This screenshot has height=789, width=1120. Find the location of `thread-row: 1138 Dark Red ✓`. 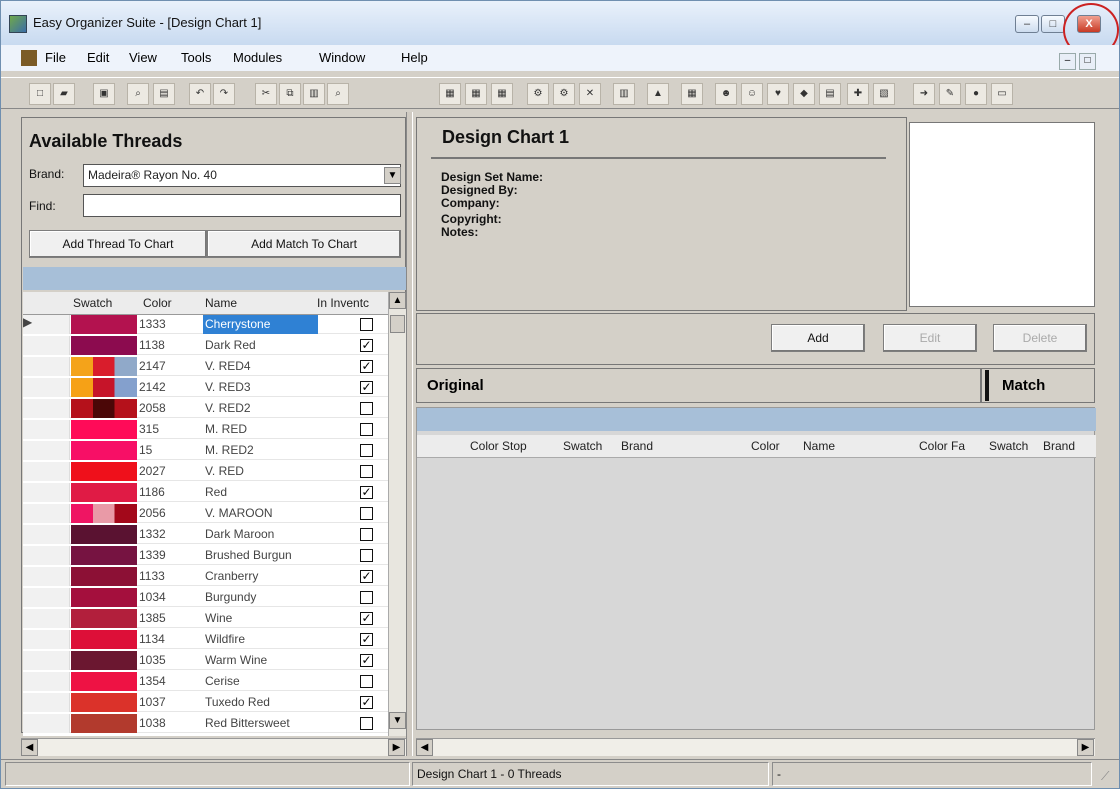

thread-row: 1138 Dark Red ✓ is located at coordinates (205, 345).